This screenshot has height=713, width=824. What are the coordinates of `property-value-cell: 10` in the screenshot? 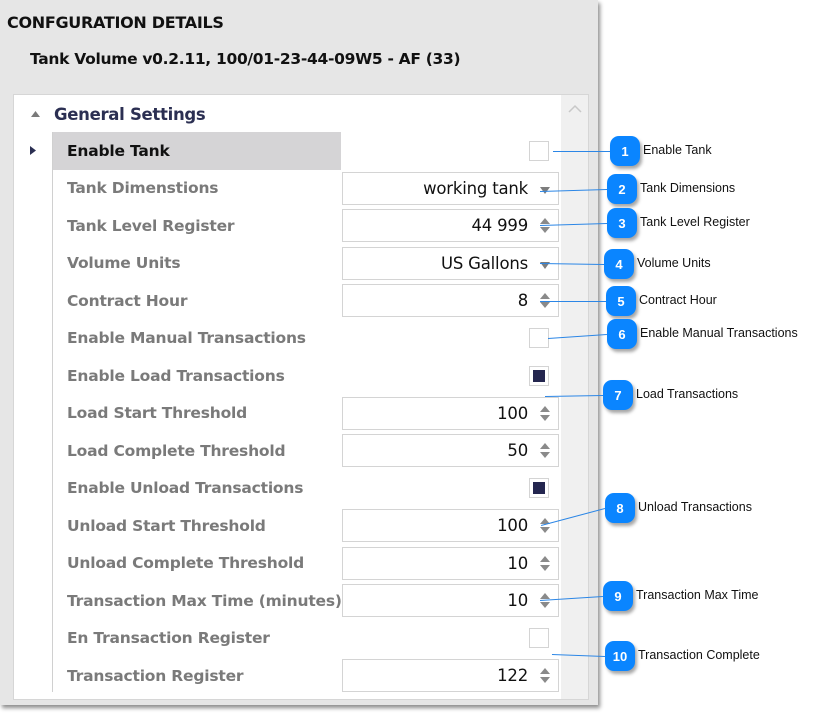 It's located at (451, 601).